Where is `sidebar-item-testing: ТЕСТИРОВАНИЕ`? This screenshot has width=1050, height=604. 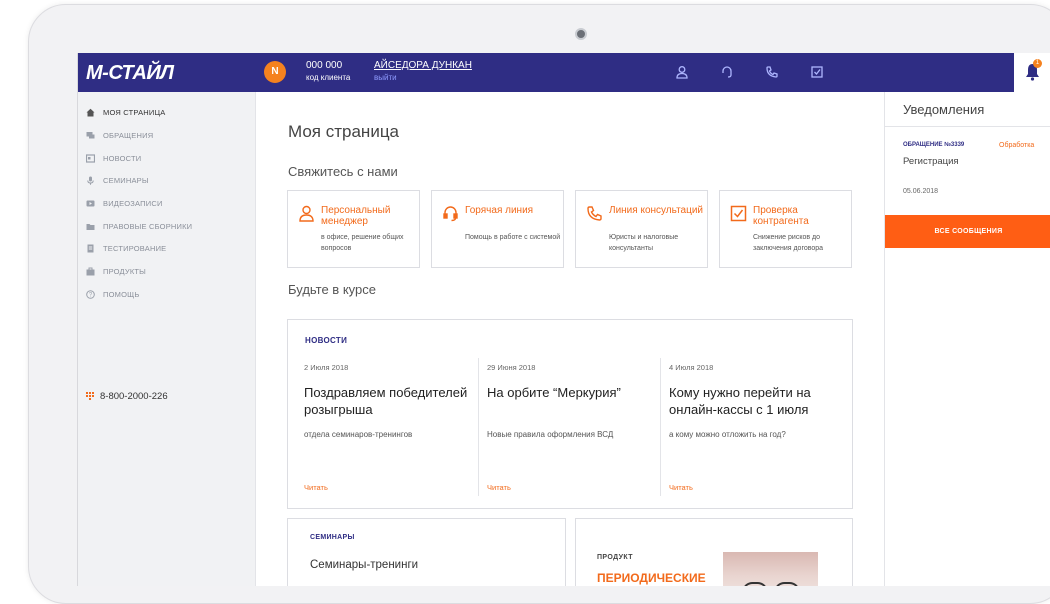 sidebar-item-testing: ТЕСТИРОВАНИЕ is located at coordinates (126, 248).